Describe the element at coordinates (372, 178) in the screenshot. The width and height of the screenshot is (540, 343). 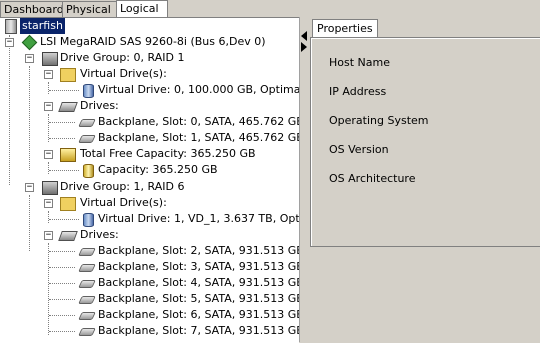
I see `os-architecture-label: OS Architecture` at that location.